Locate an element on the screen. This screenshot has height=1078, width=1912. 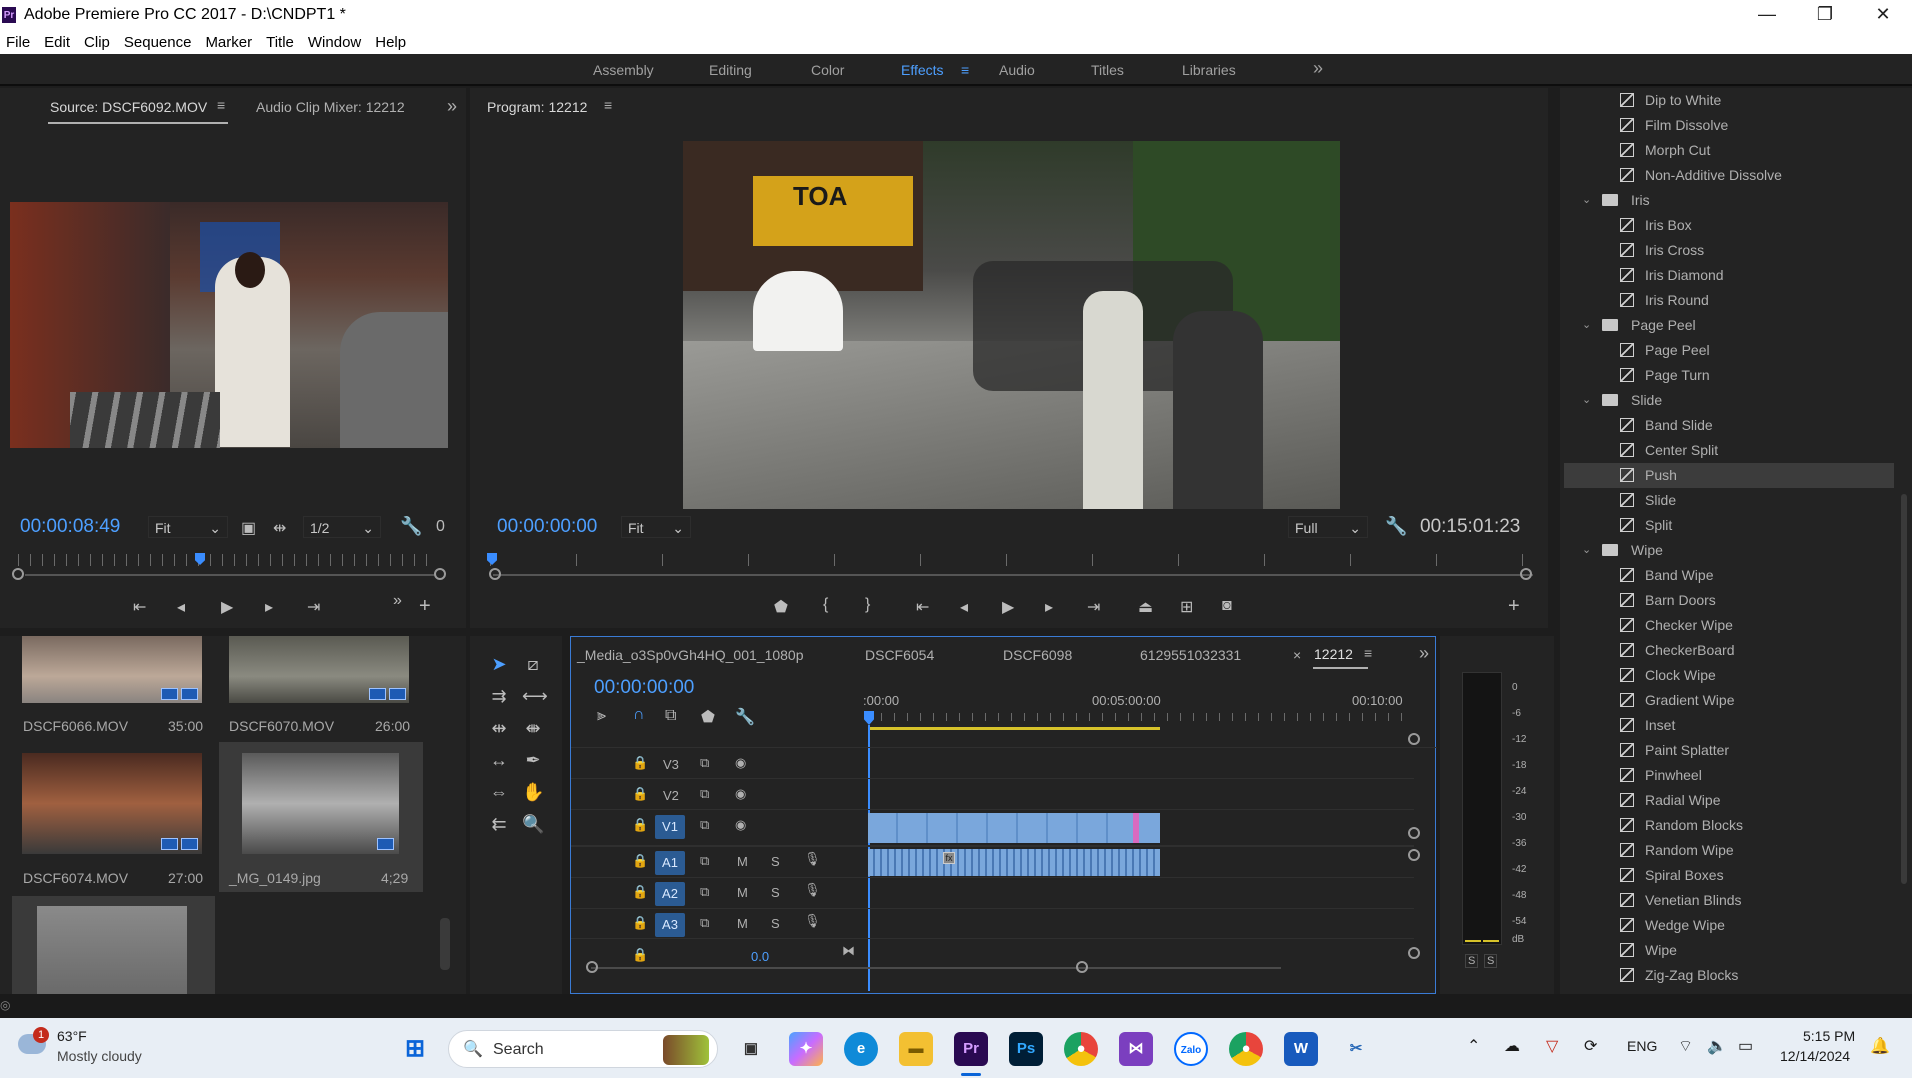
program-quality-select: Full ⌄ is located at coordinates (1328, 527).